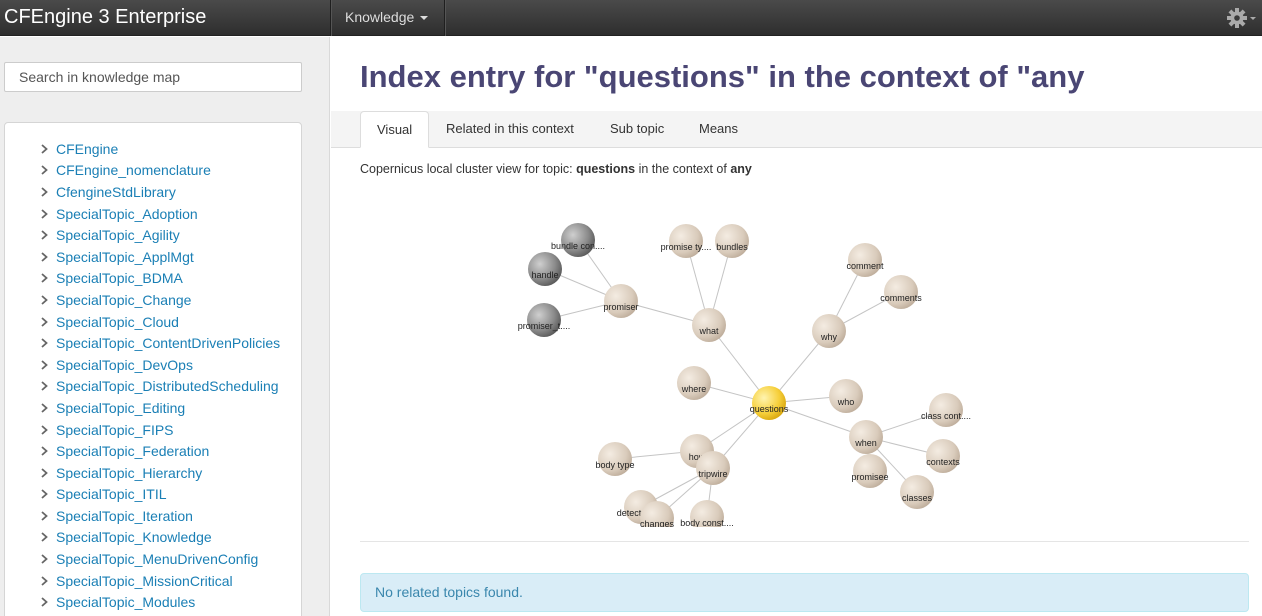  What do you see at coordinates (124, 515) in the screenshot?
I see `topic-label: SpecialTopic_Iteration` at bounding box center [124, 515].